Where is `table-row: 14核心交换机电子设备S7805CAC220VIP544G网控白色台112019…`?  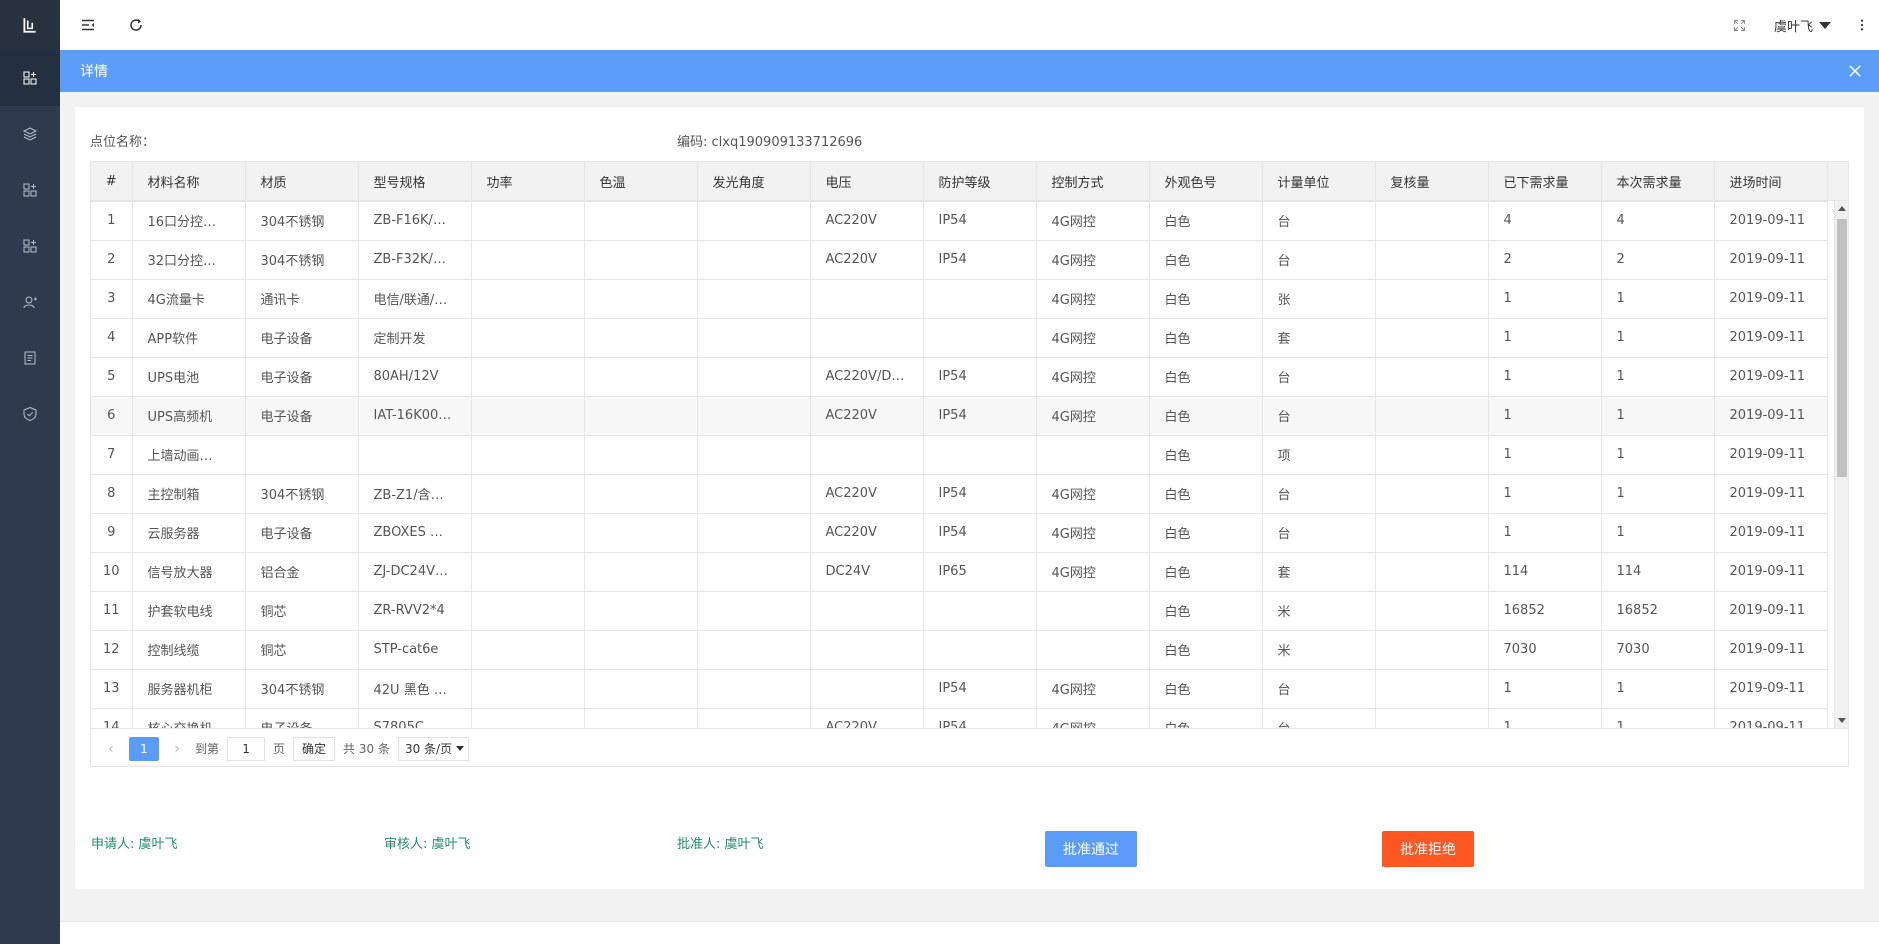 table-row: 14核心交换机电子设备S7805CAC220VIP544G网控白色台112019… is located at coordinates (959, 718).